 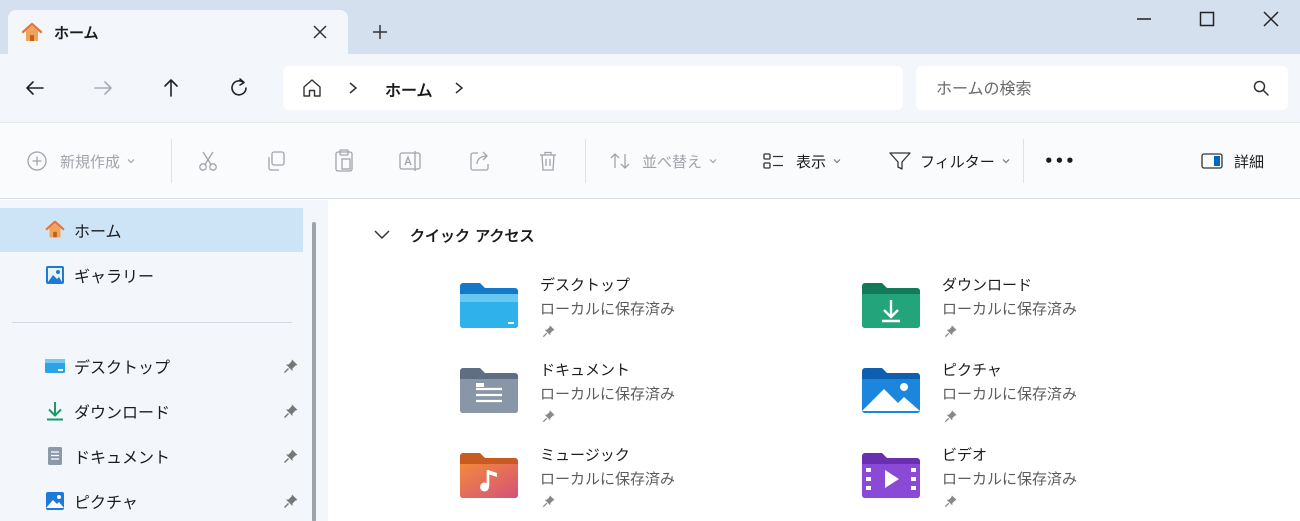 I want to click on pictures-folder-icon, so click(x=891, y=390).